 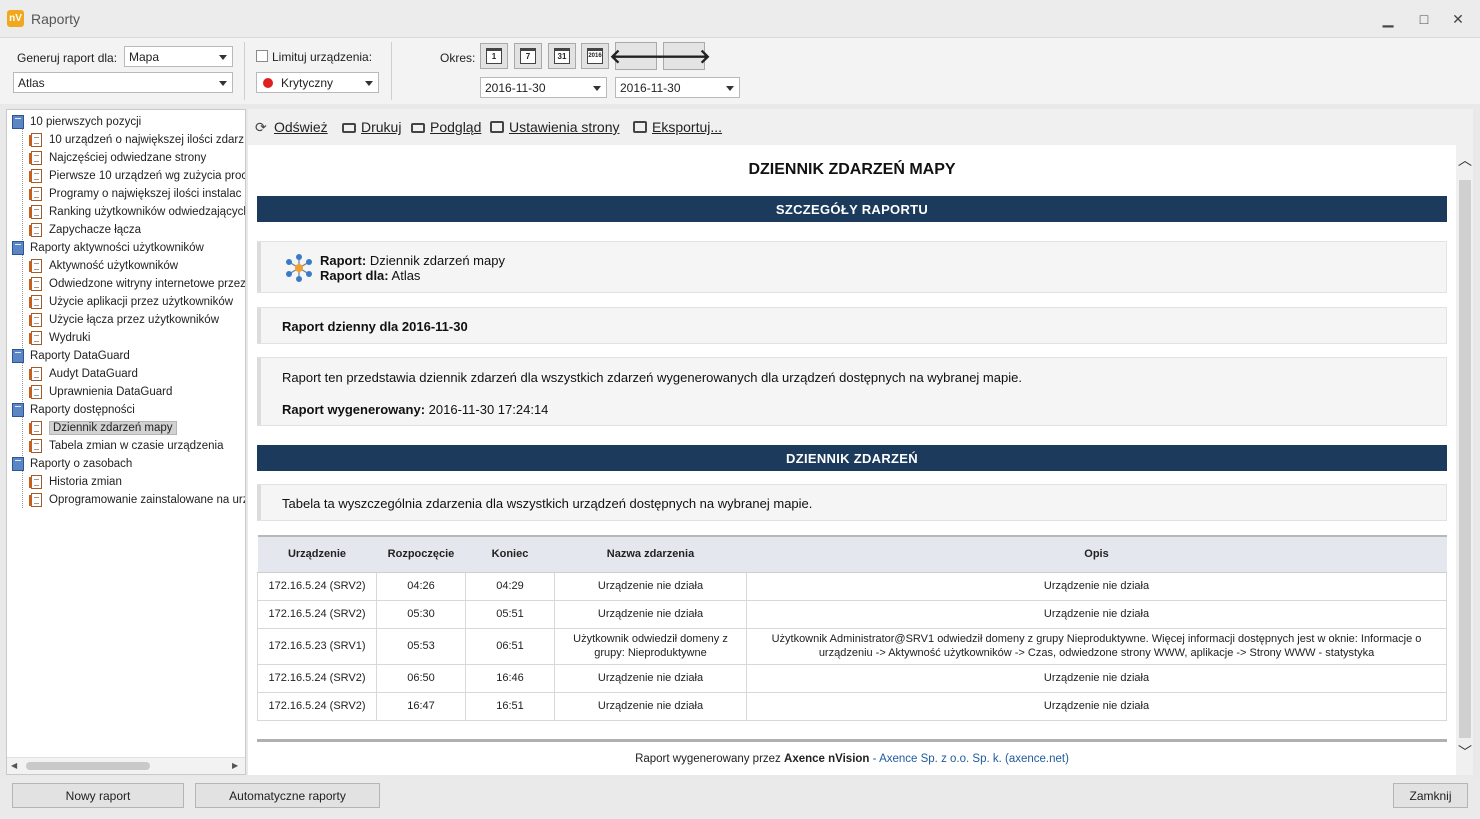 I want to click on tree-item: Programy o największej ilości instalac, so click(x=135, y=194).